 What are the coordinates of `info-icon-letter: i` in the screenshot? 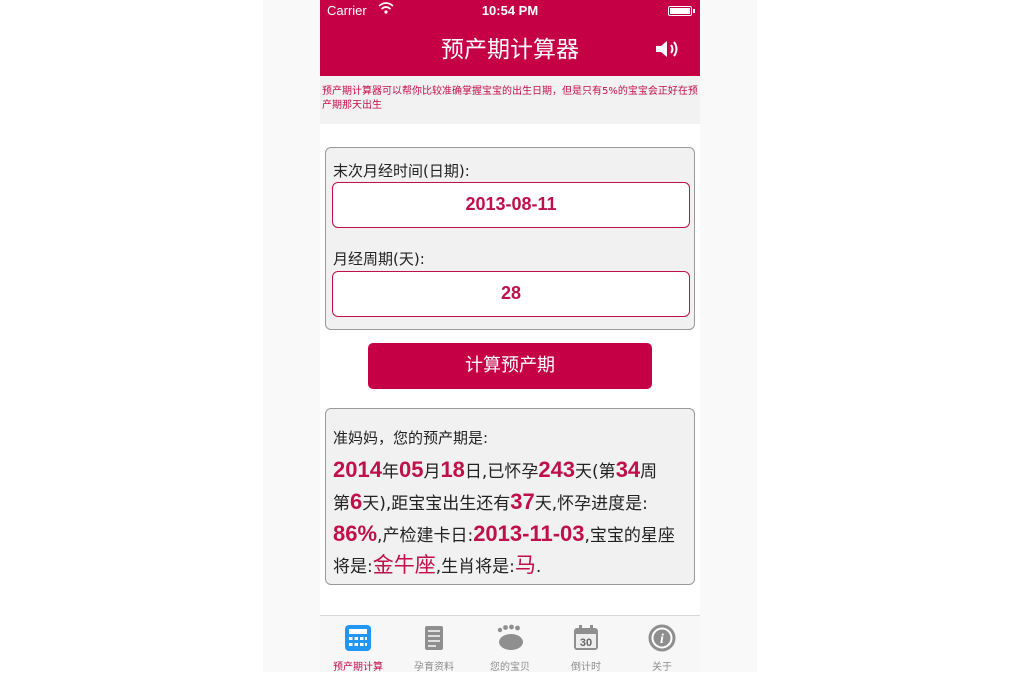 It's located at (662, 639).